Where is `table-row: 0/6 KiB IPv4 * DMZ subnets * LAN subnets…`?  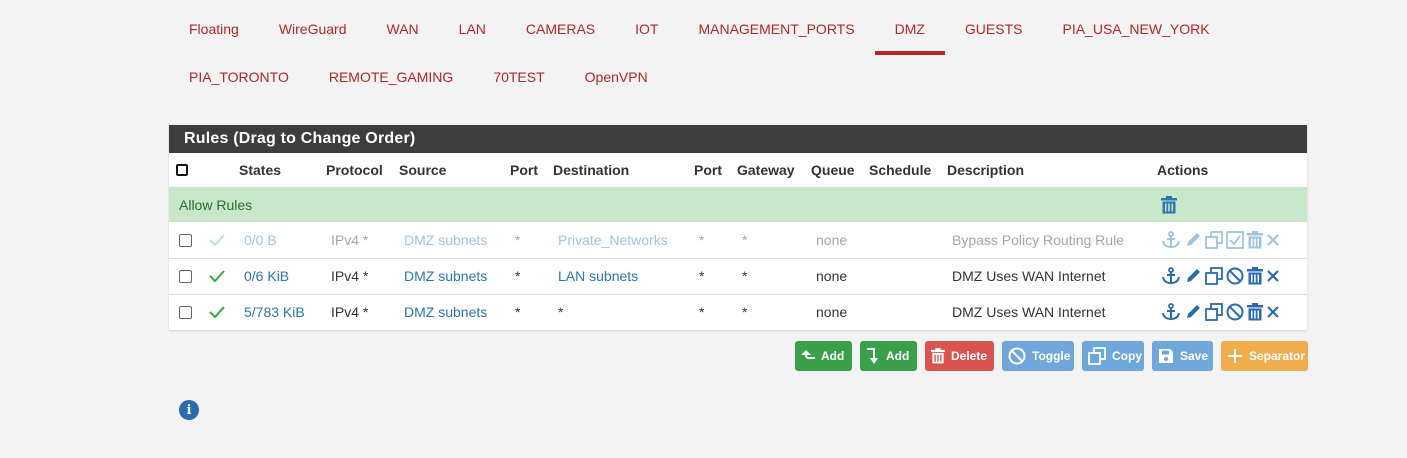
table-row: 0/6 KiB IPv4 * DMZ subnets * LAN subnets… is located at coordinates (738, 276).